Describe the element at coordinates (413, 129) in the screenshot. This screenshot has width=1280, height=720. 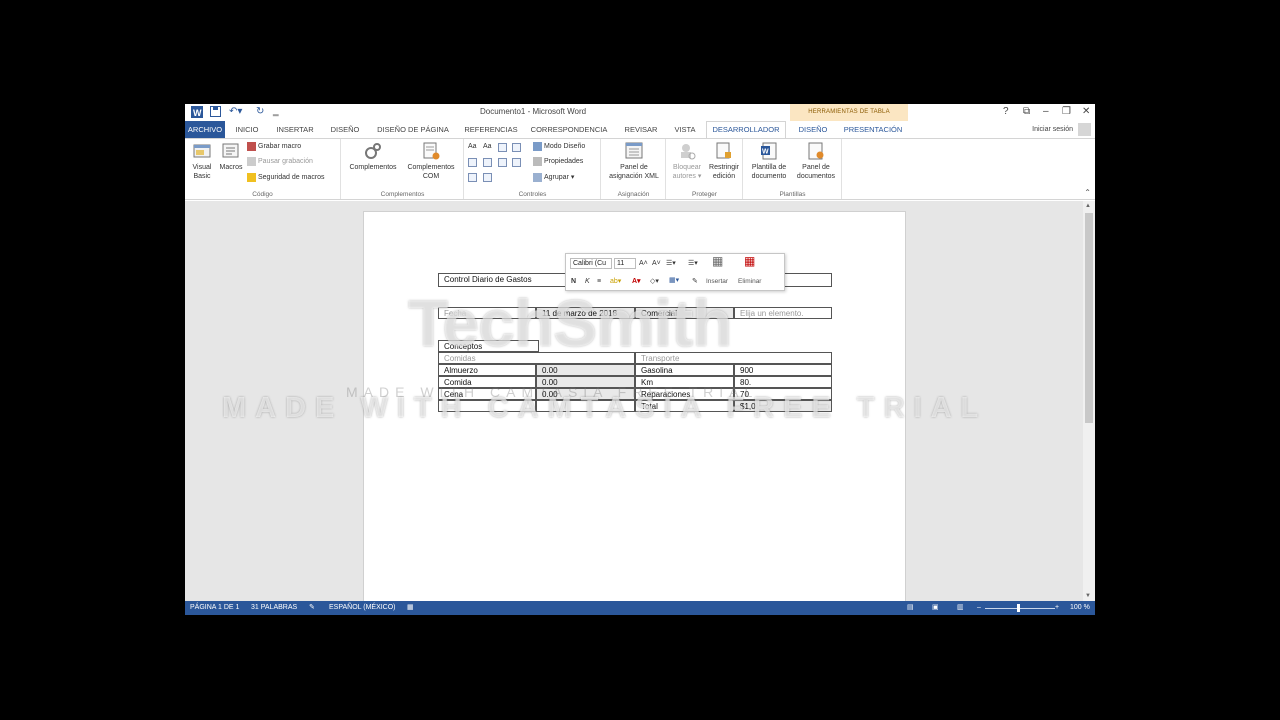
I see `tab-diseno-de-pagina: DISEÑO DE PÁGINA` at that location.